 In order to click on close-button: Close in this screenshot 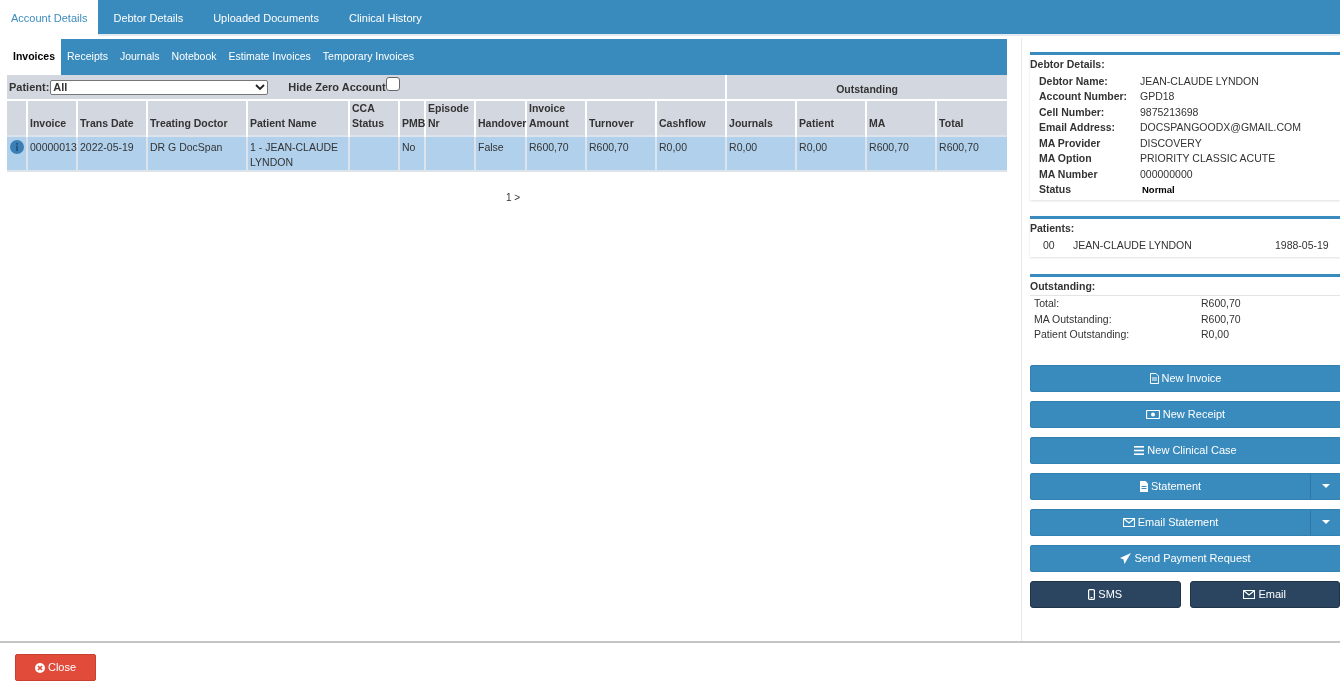, I will do `click(55, 667)`.